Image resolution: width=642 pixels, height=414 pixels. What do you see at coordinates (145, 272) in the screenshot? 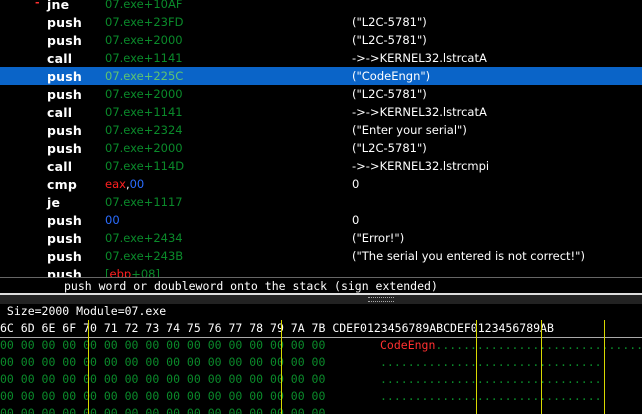
I see `operand-part: +08]` at bounding box center [145, 272].